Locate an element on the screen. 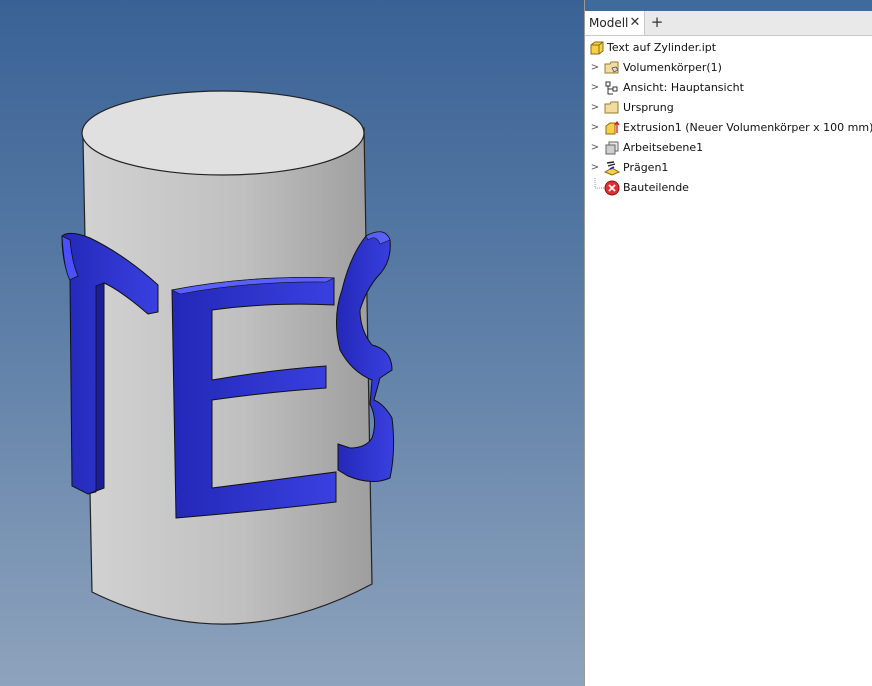 This screenshot has width=872, height=686. part-file-icon is located at coordinates (597, 48).